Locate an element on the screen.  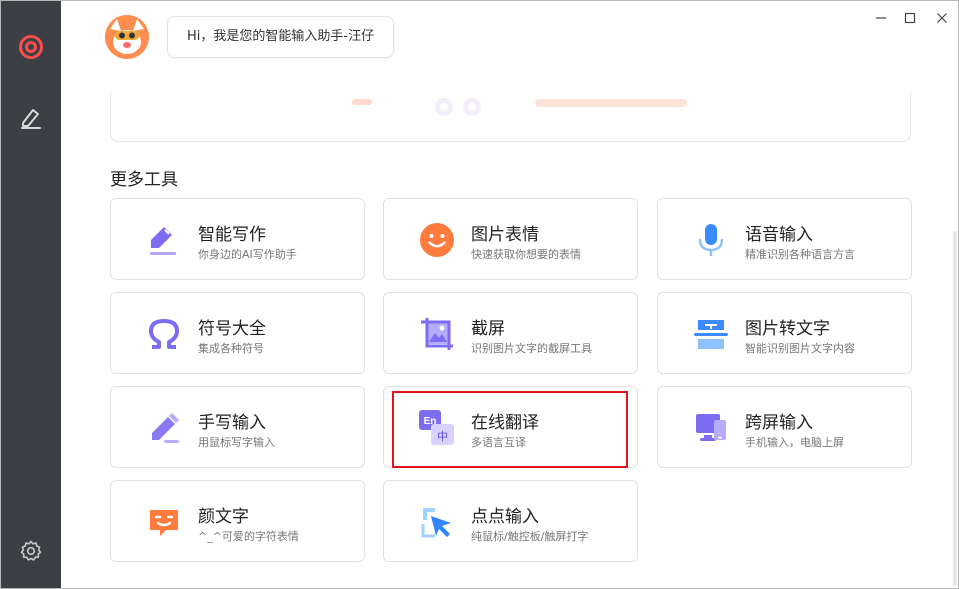
tool-card-online-translate: En 中 在线翻译 多语言互译 is located at coordinates (510, 427).